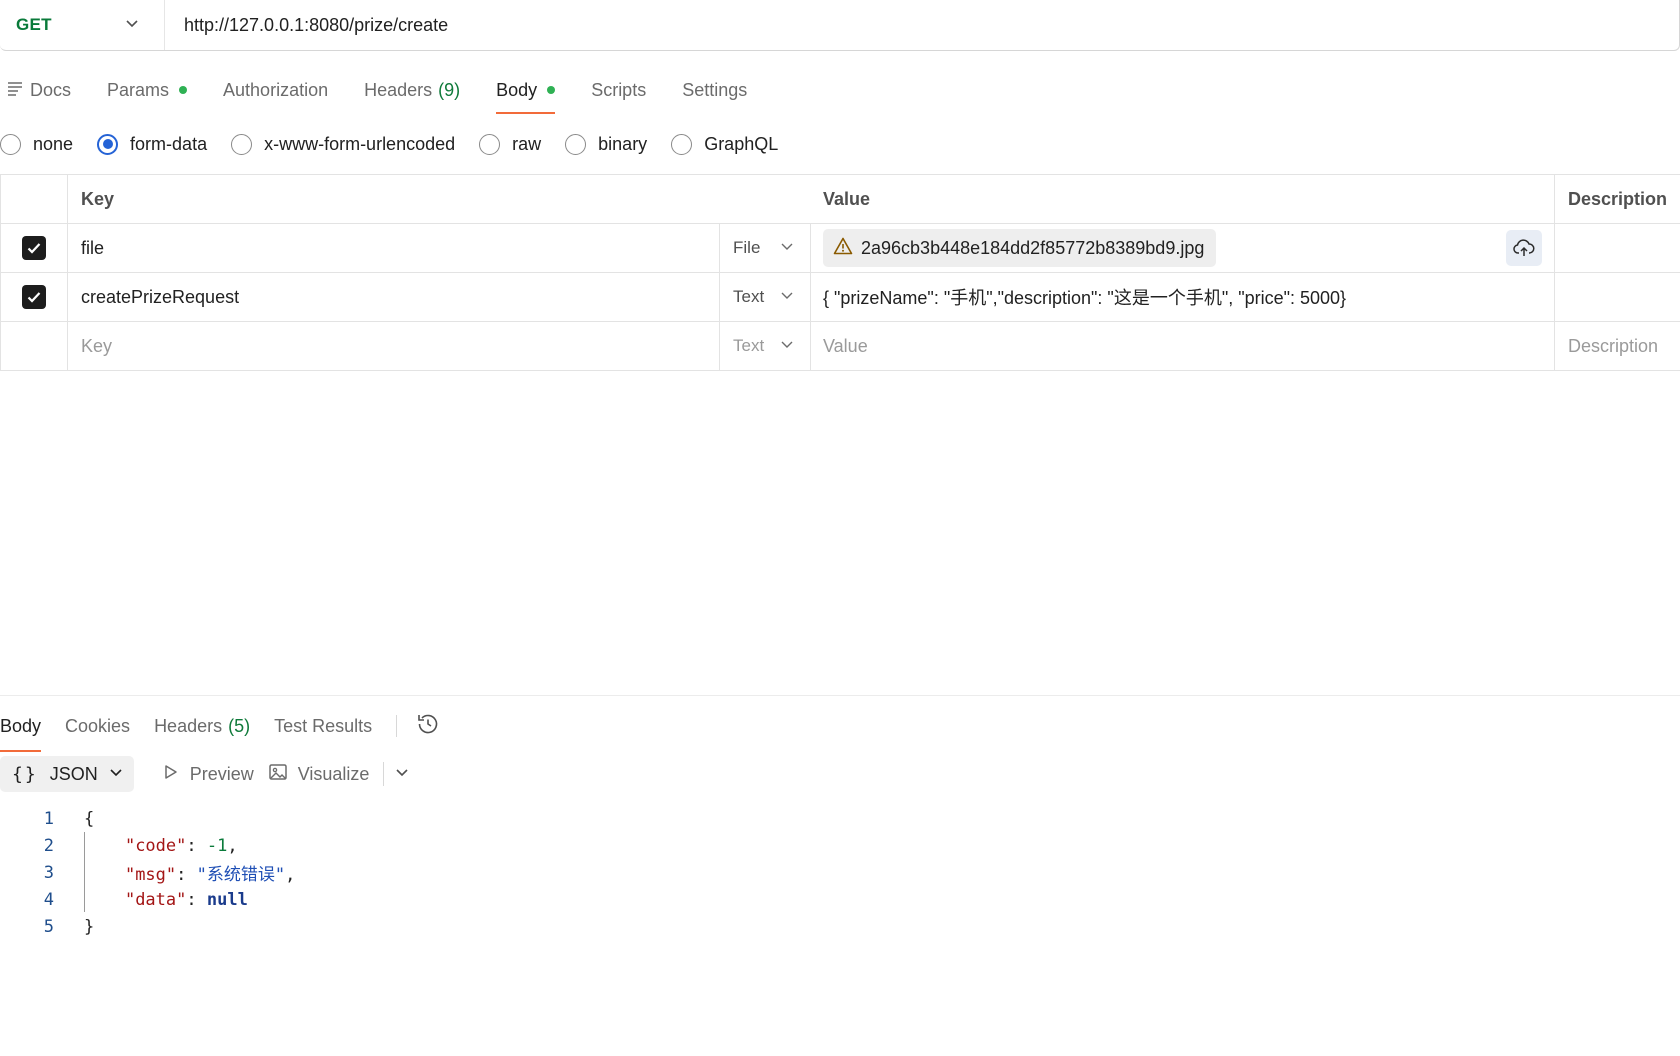 This screenshot has height=1056, width=1680. Describe the element at coordinates (323, 726) in the screenshot. I see `response-tab-test-results: Test Results` at that location.